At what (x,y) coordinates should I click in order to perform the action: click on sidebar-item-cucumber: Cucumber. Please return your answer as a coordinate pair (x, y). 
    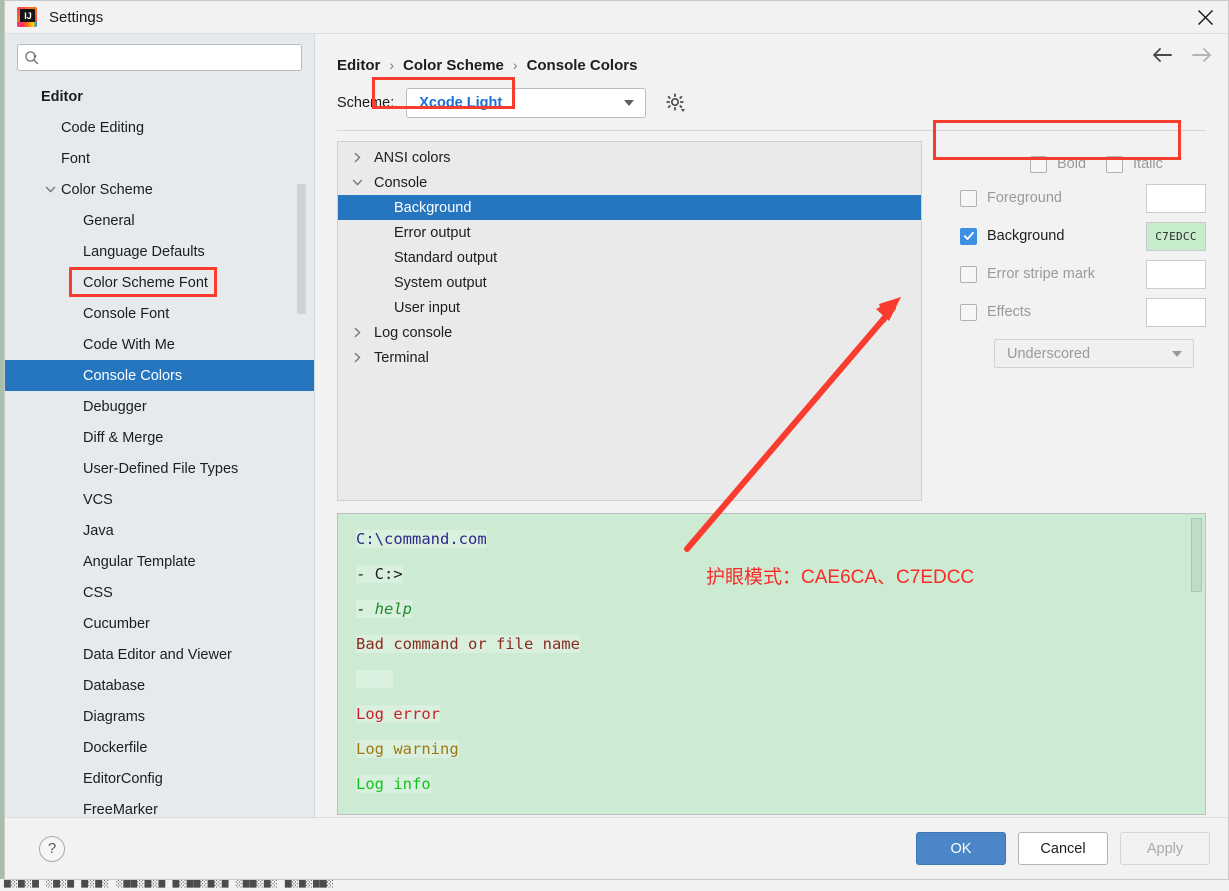
    Looking at the image, I should click on (159, 623).